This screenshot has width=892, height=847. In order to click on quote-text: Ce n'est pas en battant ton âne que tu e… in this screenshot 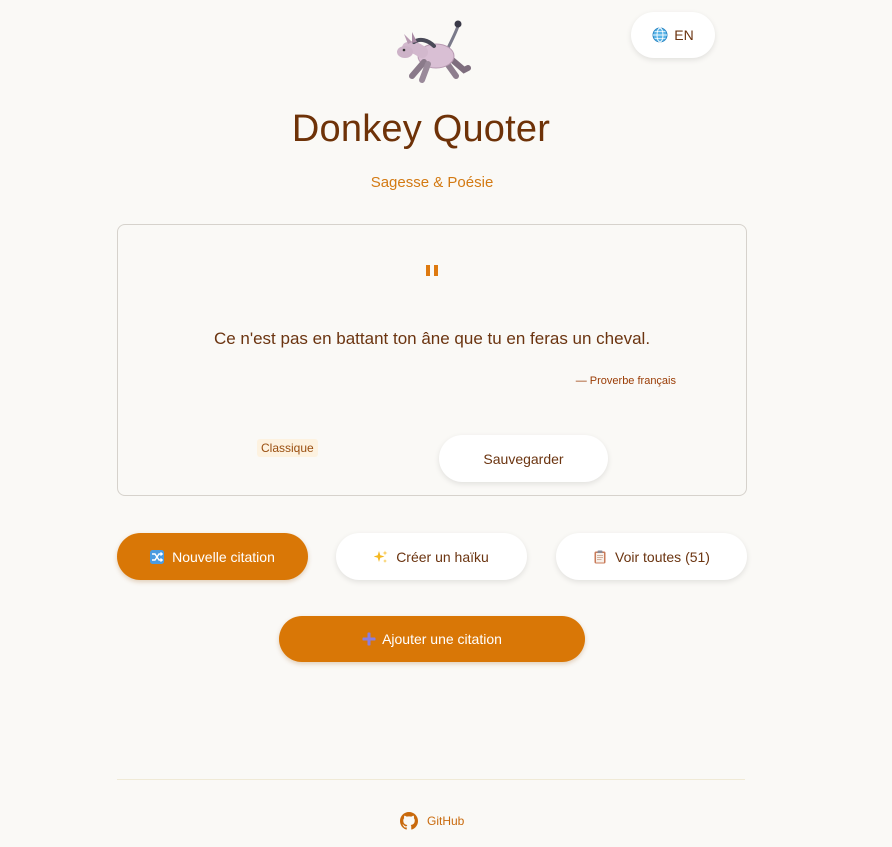, I will do `click(432, 338)`.